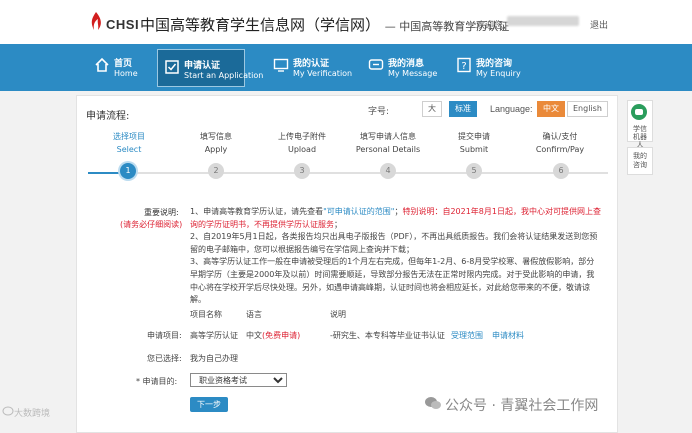 The width and height of the screenshot is (692, 433). I want to click on purpose-select: 职业资格考试, so click(238, 380).